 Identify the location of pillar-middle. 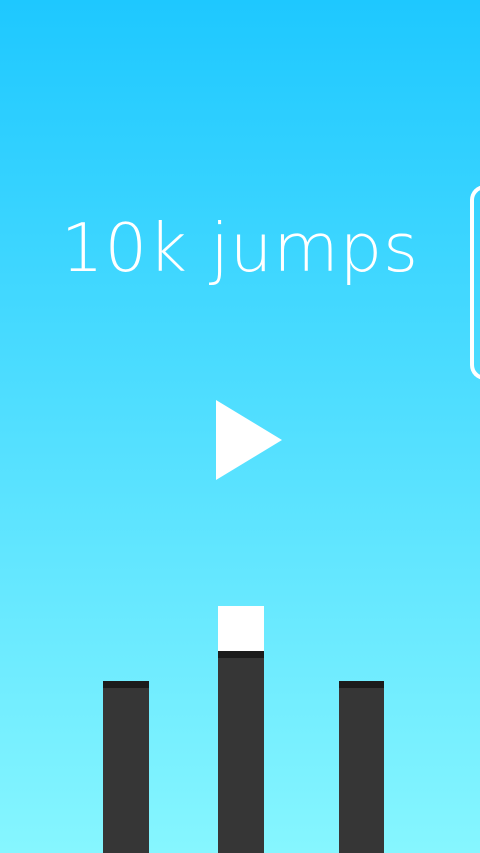
(241, 752).